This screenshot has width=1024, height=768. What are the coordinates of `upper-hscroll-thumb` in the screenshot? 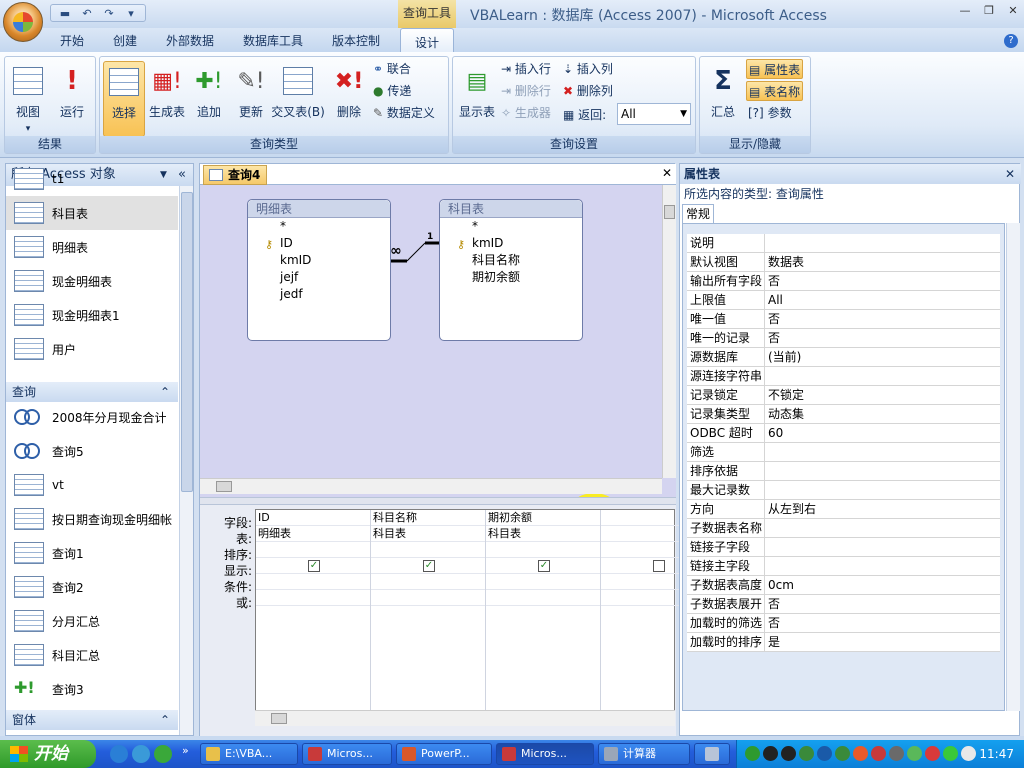 It's located at (224, 486).